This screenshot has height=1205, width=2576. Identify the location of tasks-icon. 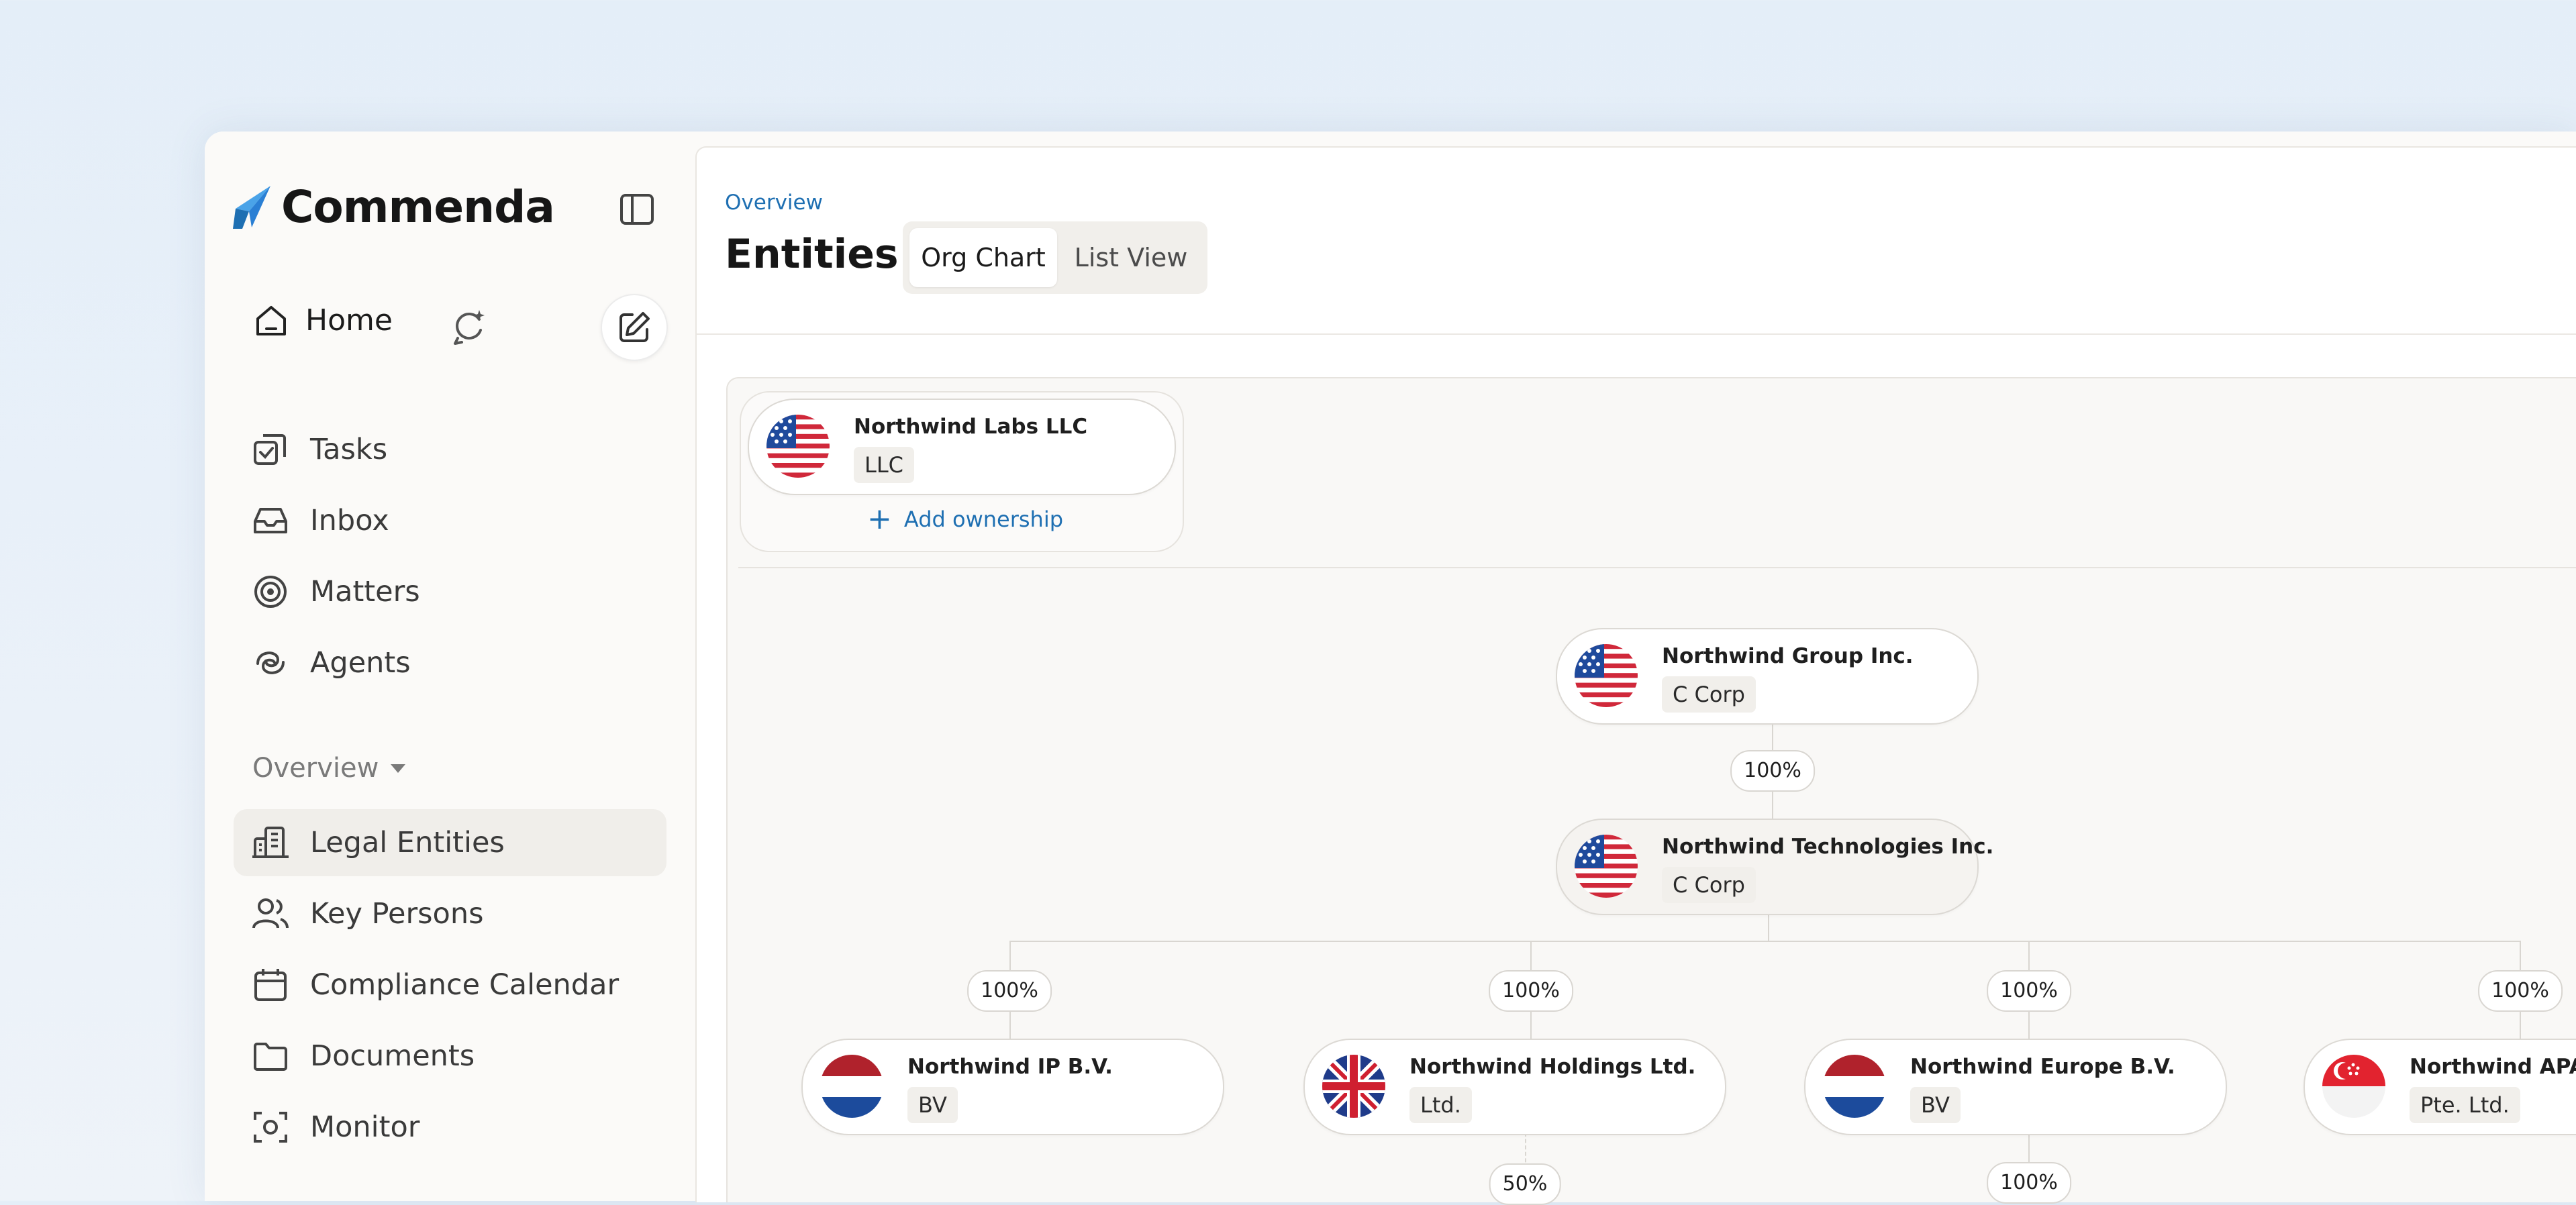
(270, 449).